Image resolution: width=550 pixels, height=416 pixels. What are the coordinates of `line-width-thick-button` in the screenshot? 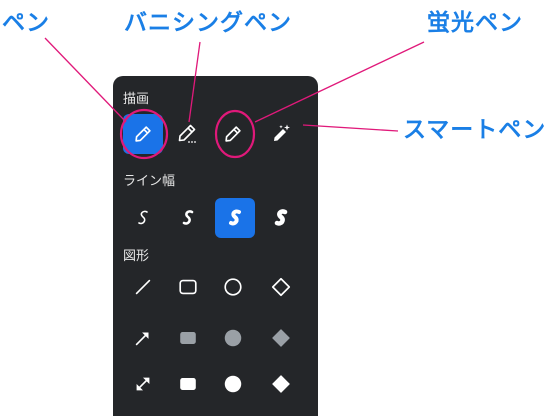 It's located at (235, 218).